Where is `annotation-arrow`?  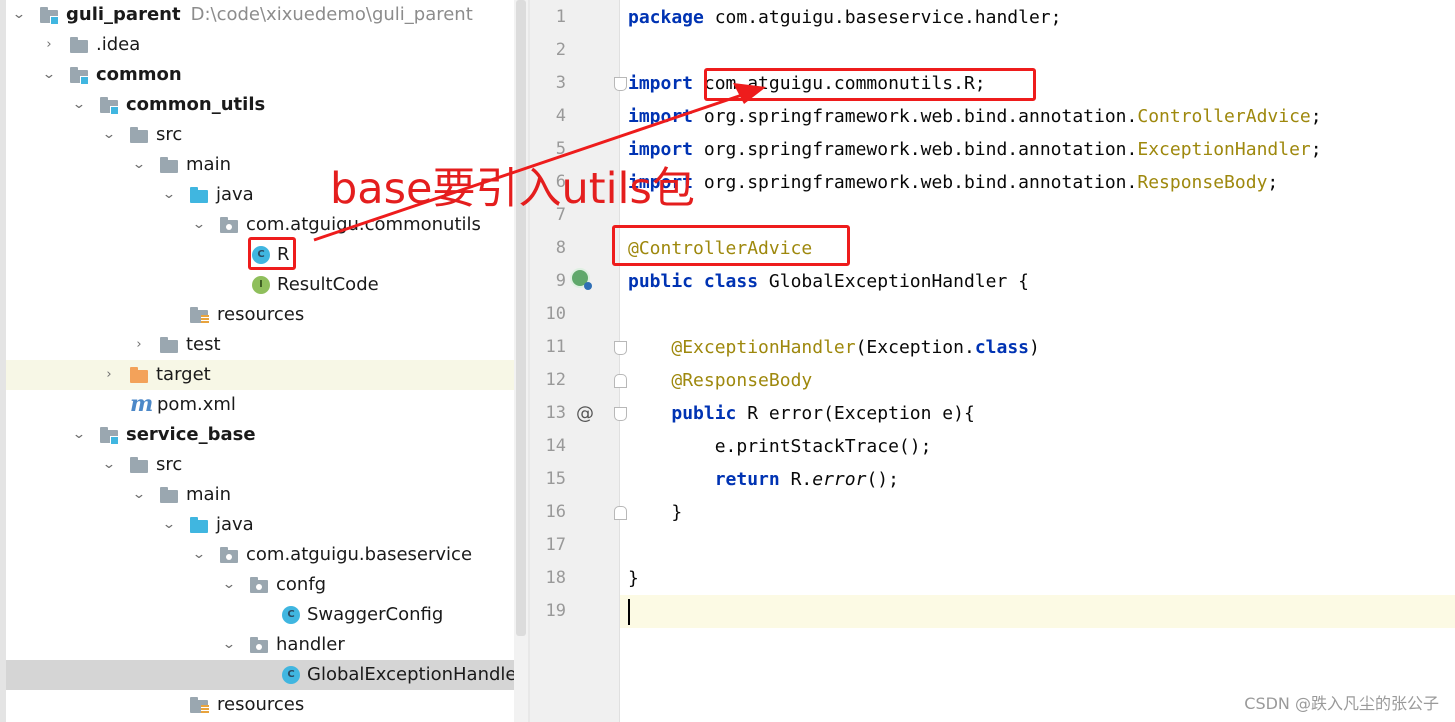 annotation-arrow is located at coordinates (539, 162).